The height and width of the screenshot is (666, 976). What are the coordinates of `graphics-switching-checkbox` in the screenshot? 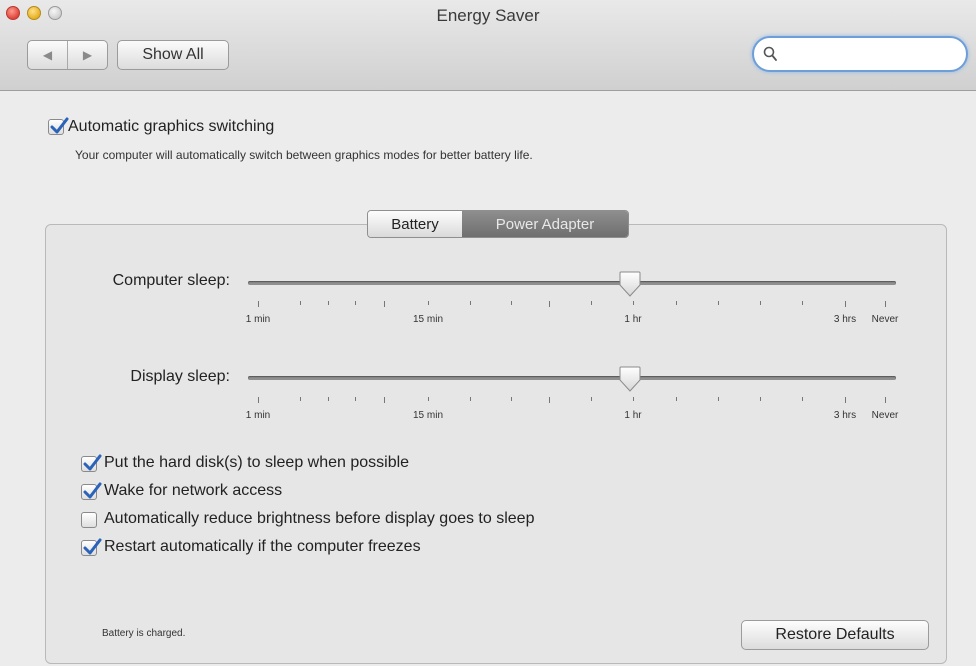 It's located at (58, 126).